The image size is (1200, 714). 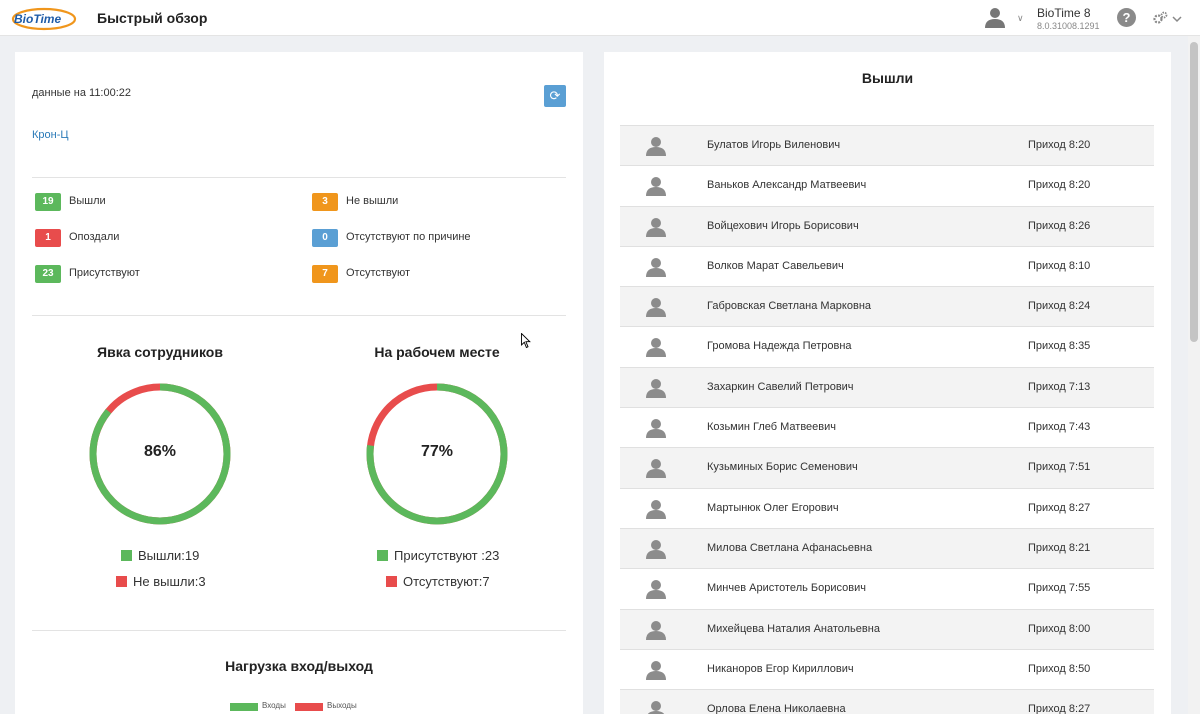 What do you see at coordinates (1059, 225) in the screenshot?
I see `arrival-time: Приход 8:26` at bounding box center [1059, 225].